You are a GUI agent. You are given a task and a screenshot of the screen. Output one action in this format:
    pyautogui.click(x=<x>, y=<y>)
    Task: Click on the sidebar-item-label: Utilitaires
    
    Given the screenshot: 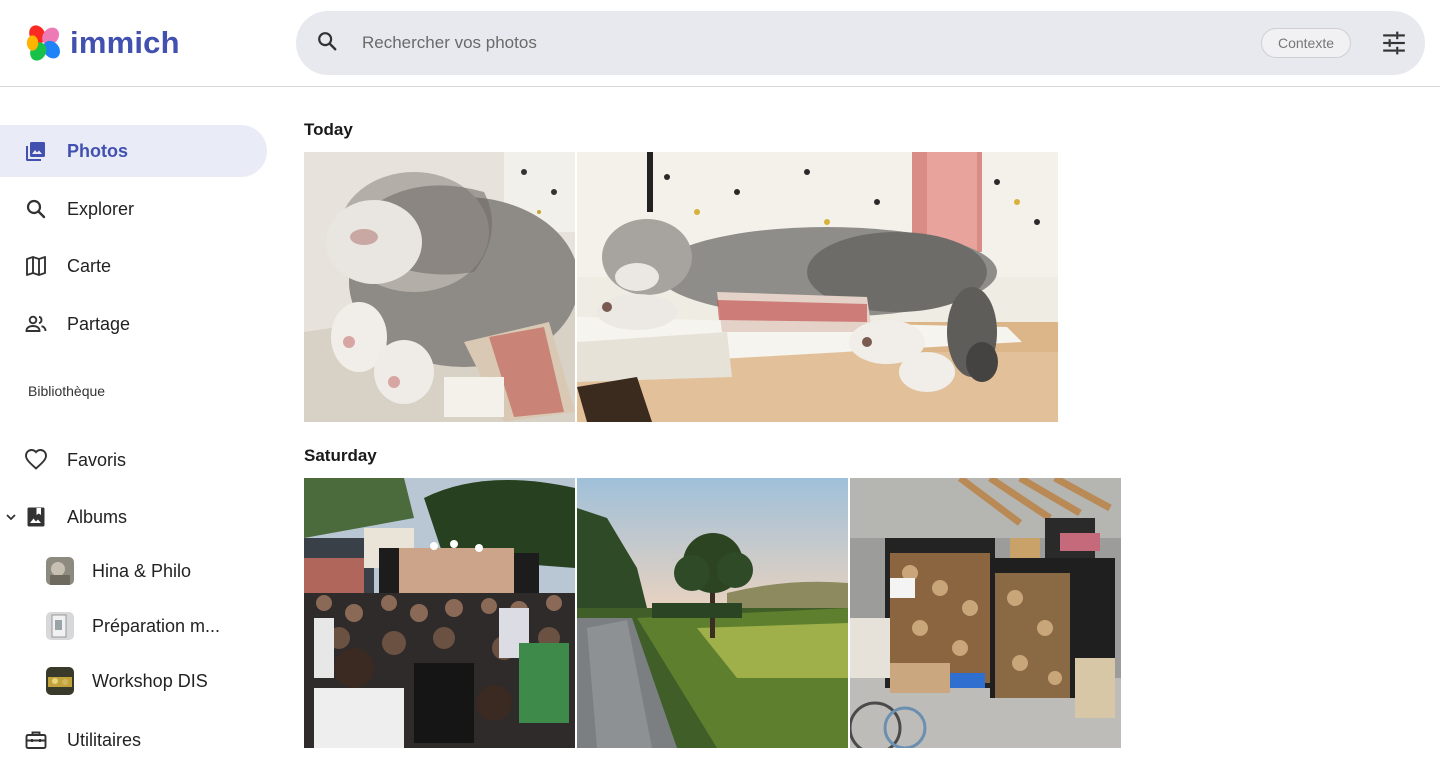 What is the action you would take?
    pyautogui.click(x=104, y=739)
    